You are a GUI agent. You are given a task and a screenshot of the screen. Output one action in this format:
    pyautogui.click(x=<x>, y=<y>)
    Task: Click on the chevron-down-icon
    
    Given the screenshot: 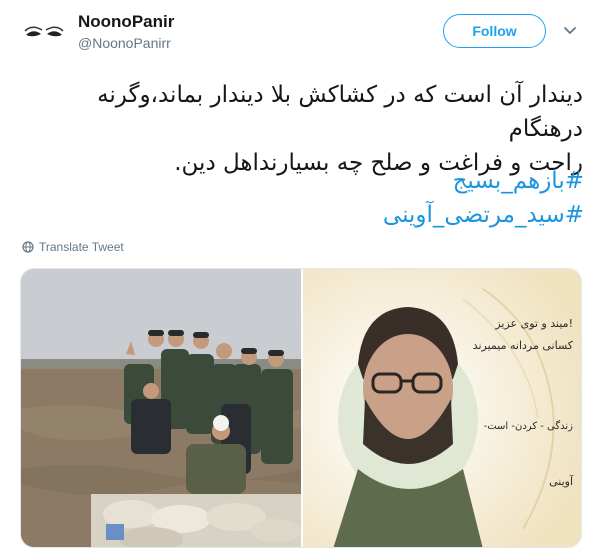 What is the action you would take?
    pyautogui.click(x=570, y=31)
    